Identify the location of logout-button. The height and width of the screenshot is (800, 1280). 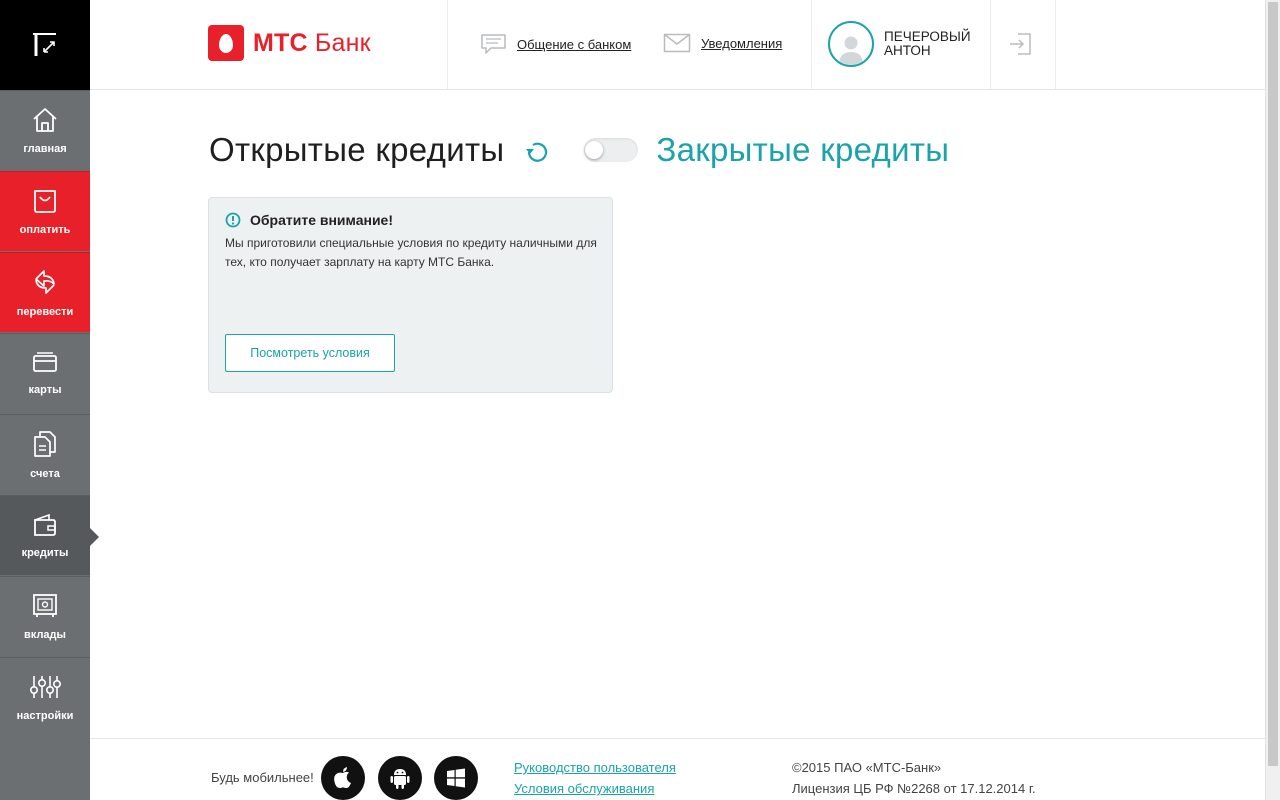
(1020, 46).